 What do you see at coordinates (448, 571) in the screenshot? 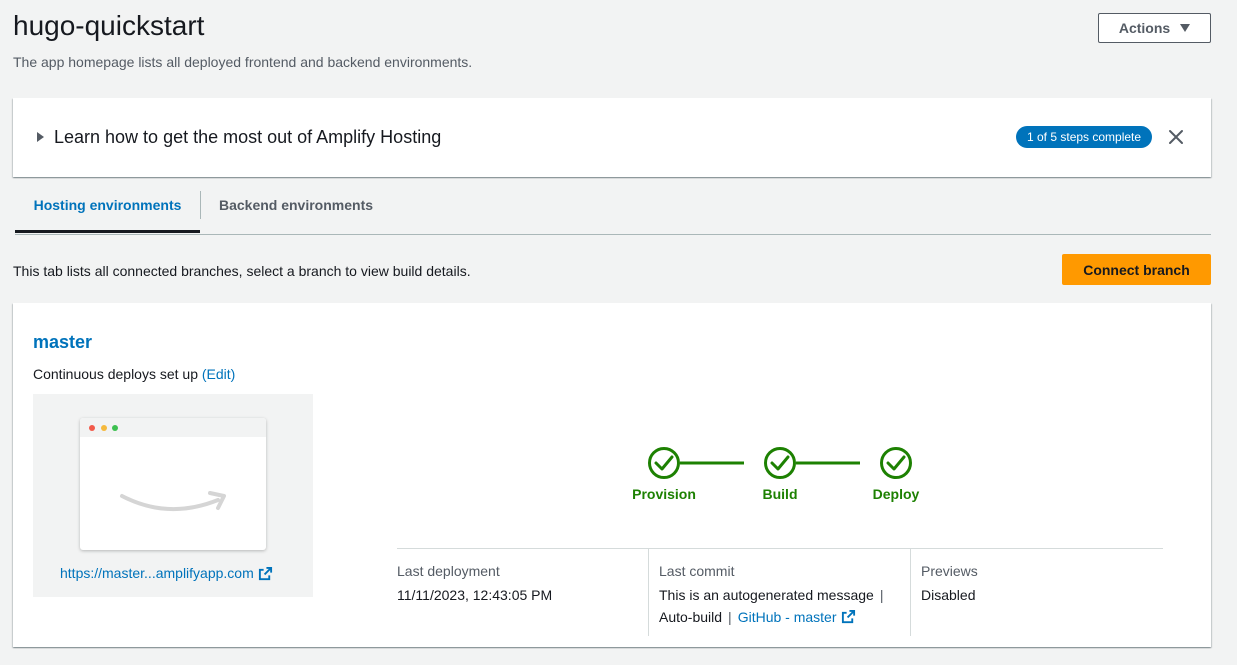
I see `last-deployment-label: Last deployment` at bounding box center [448, 571].